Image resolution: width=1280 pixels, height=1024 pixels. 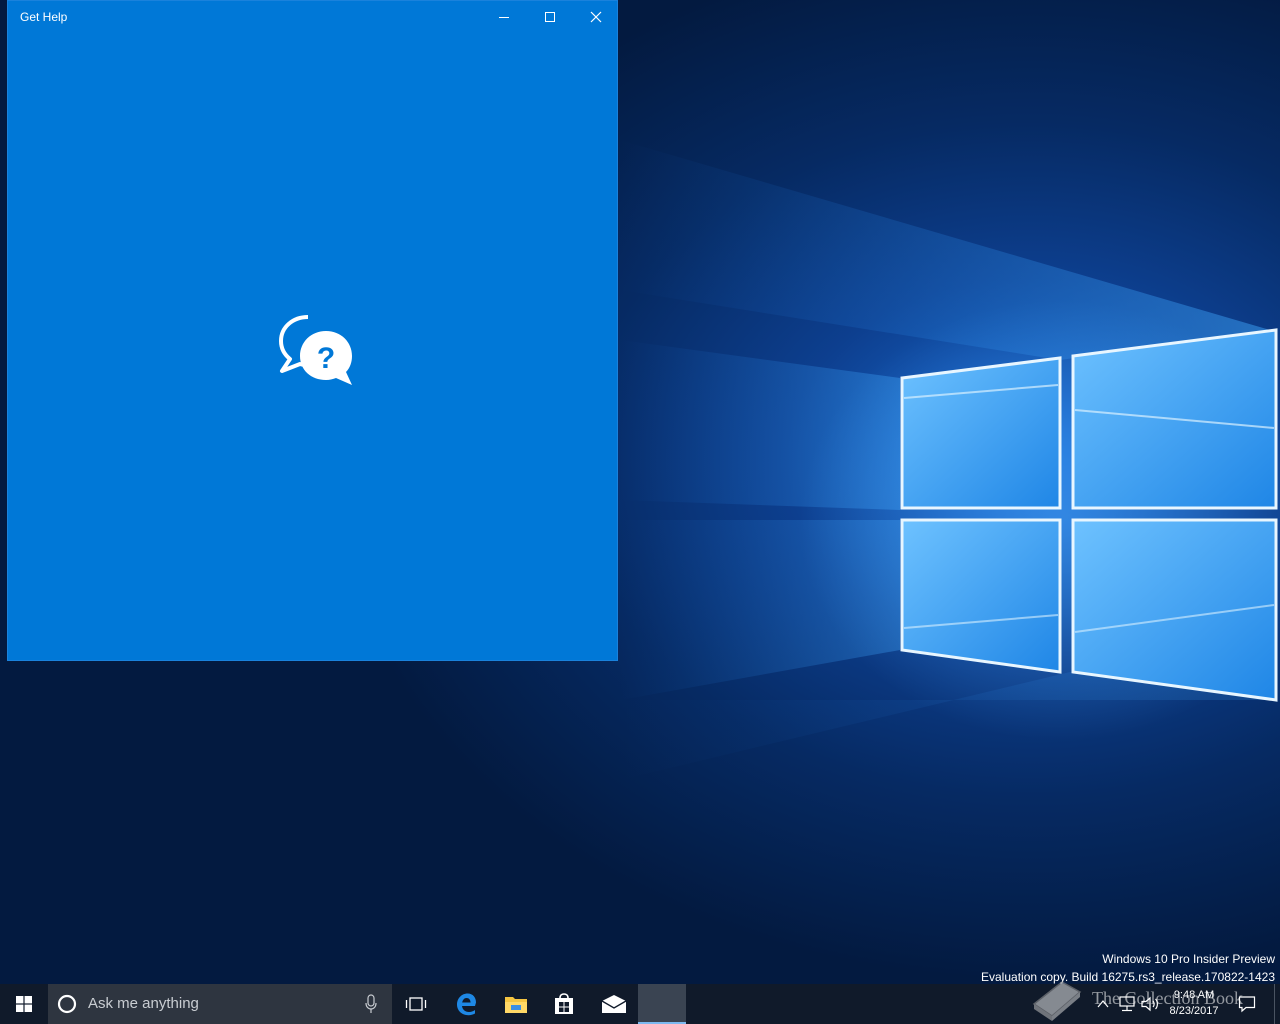 I want to click on store-icon, so click(x=564, y=1003).